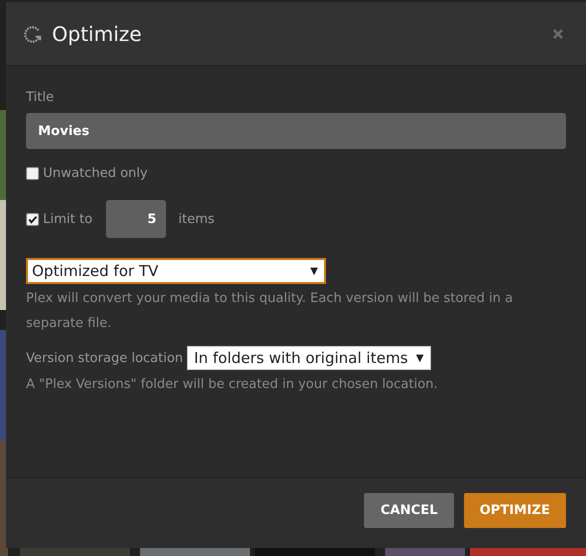 This screenshot has width=586, height=556. What do you see at coordinates (409, 510) in the screenshot?
I see `cancel-button: CANCEL` at bounding box center [409, 510].